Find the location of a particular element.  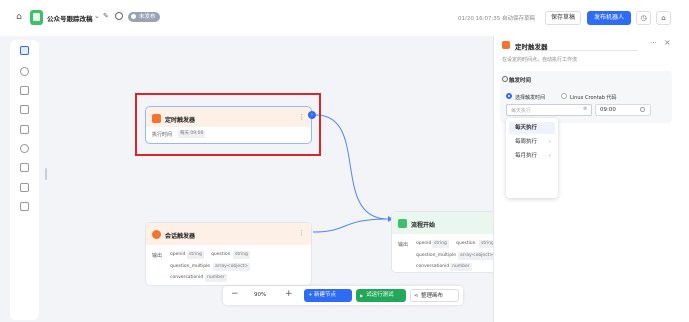

run-test-label: 试运行测试 is located at coordinates (380, 295).